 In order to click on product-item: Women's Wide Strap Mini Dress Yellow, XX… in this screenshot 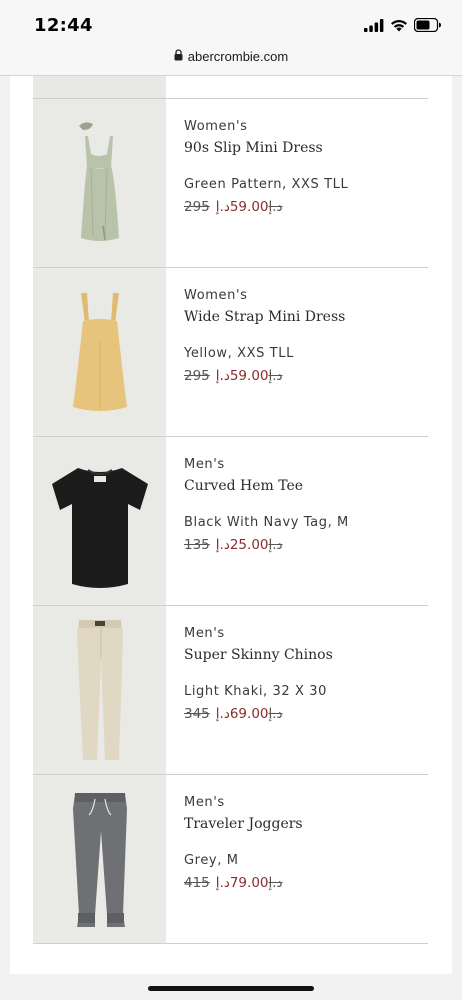, I will do `click(230, 352)`.